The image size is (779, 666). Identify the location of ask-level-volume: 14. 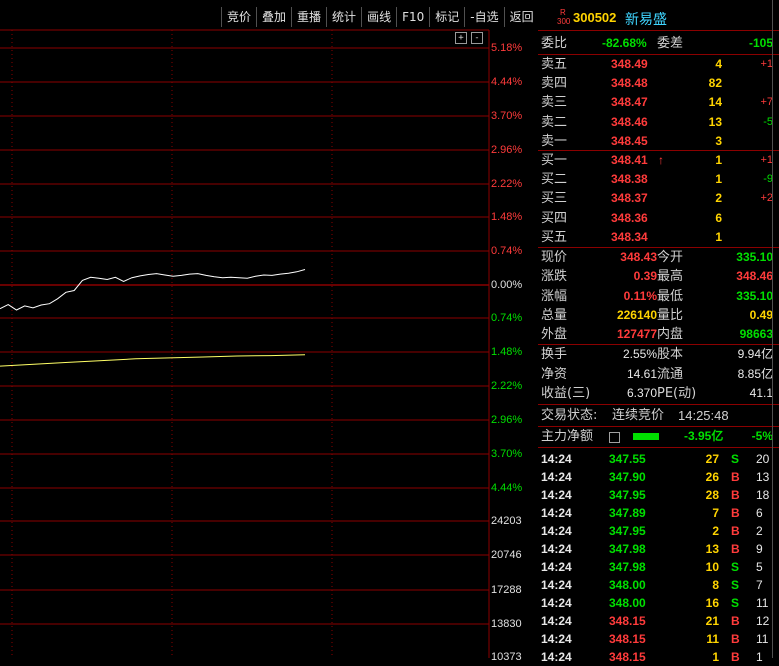
(715, 102).